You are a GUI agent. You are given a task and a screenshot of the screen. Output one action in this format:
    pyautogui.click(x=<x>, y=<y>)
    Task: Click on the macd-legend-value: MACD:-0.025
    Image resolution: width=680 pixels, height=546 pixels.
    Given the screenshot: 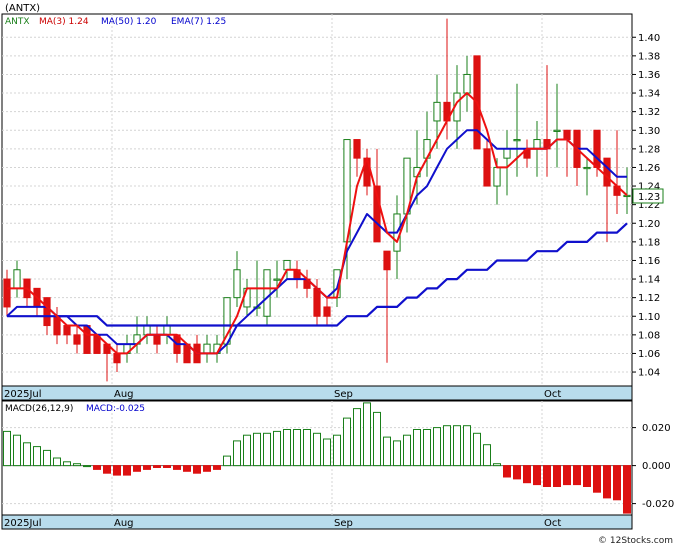 What is the action you would take?
    pyautogui.click(x=115, y=409)
    